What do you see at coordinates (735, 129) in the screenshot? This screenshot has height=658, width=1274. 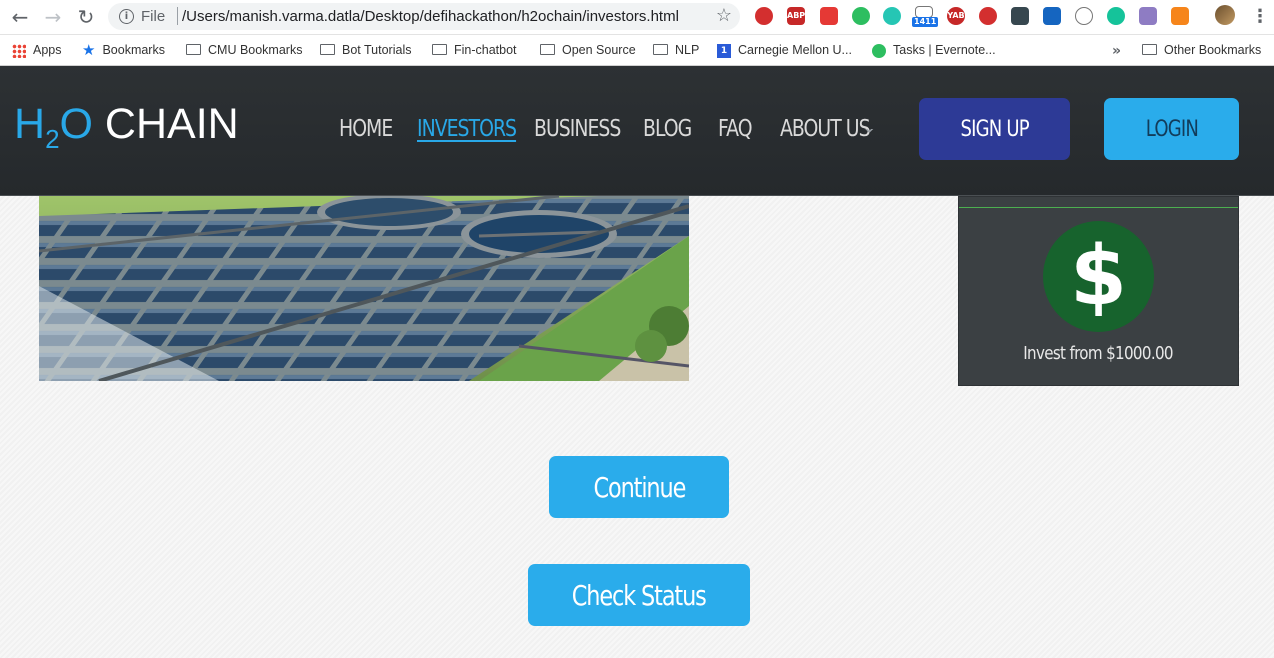 I see `nav-faq: FAQ` at bounding box center [735, 129].